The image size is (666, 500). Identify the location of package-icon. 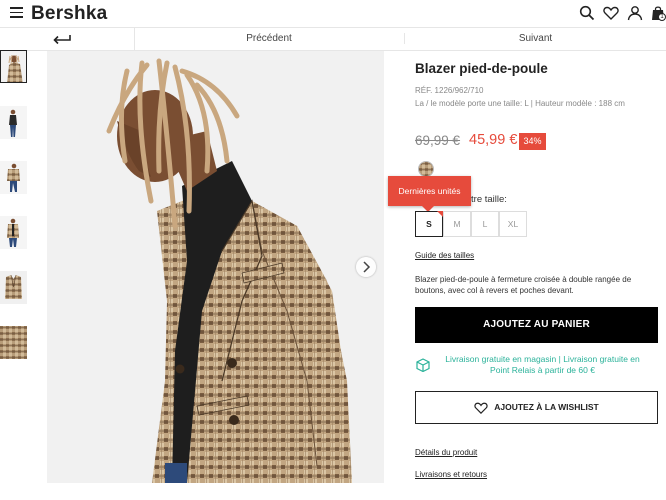
(423, 365).